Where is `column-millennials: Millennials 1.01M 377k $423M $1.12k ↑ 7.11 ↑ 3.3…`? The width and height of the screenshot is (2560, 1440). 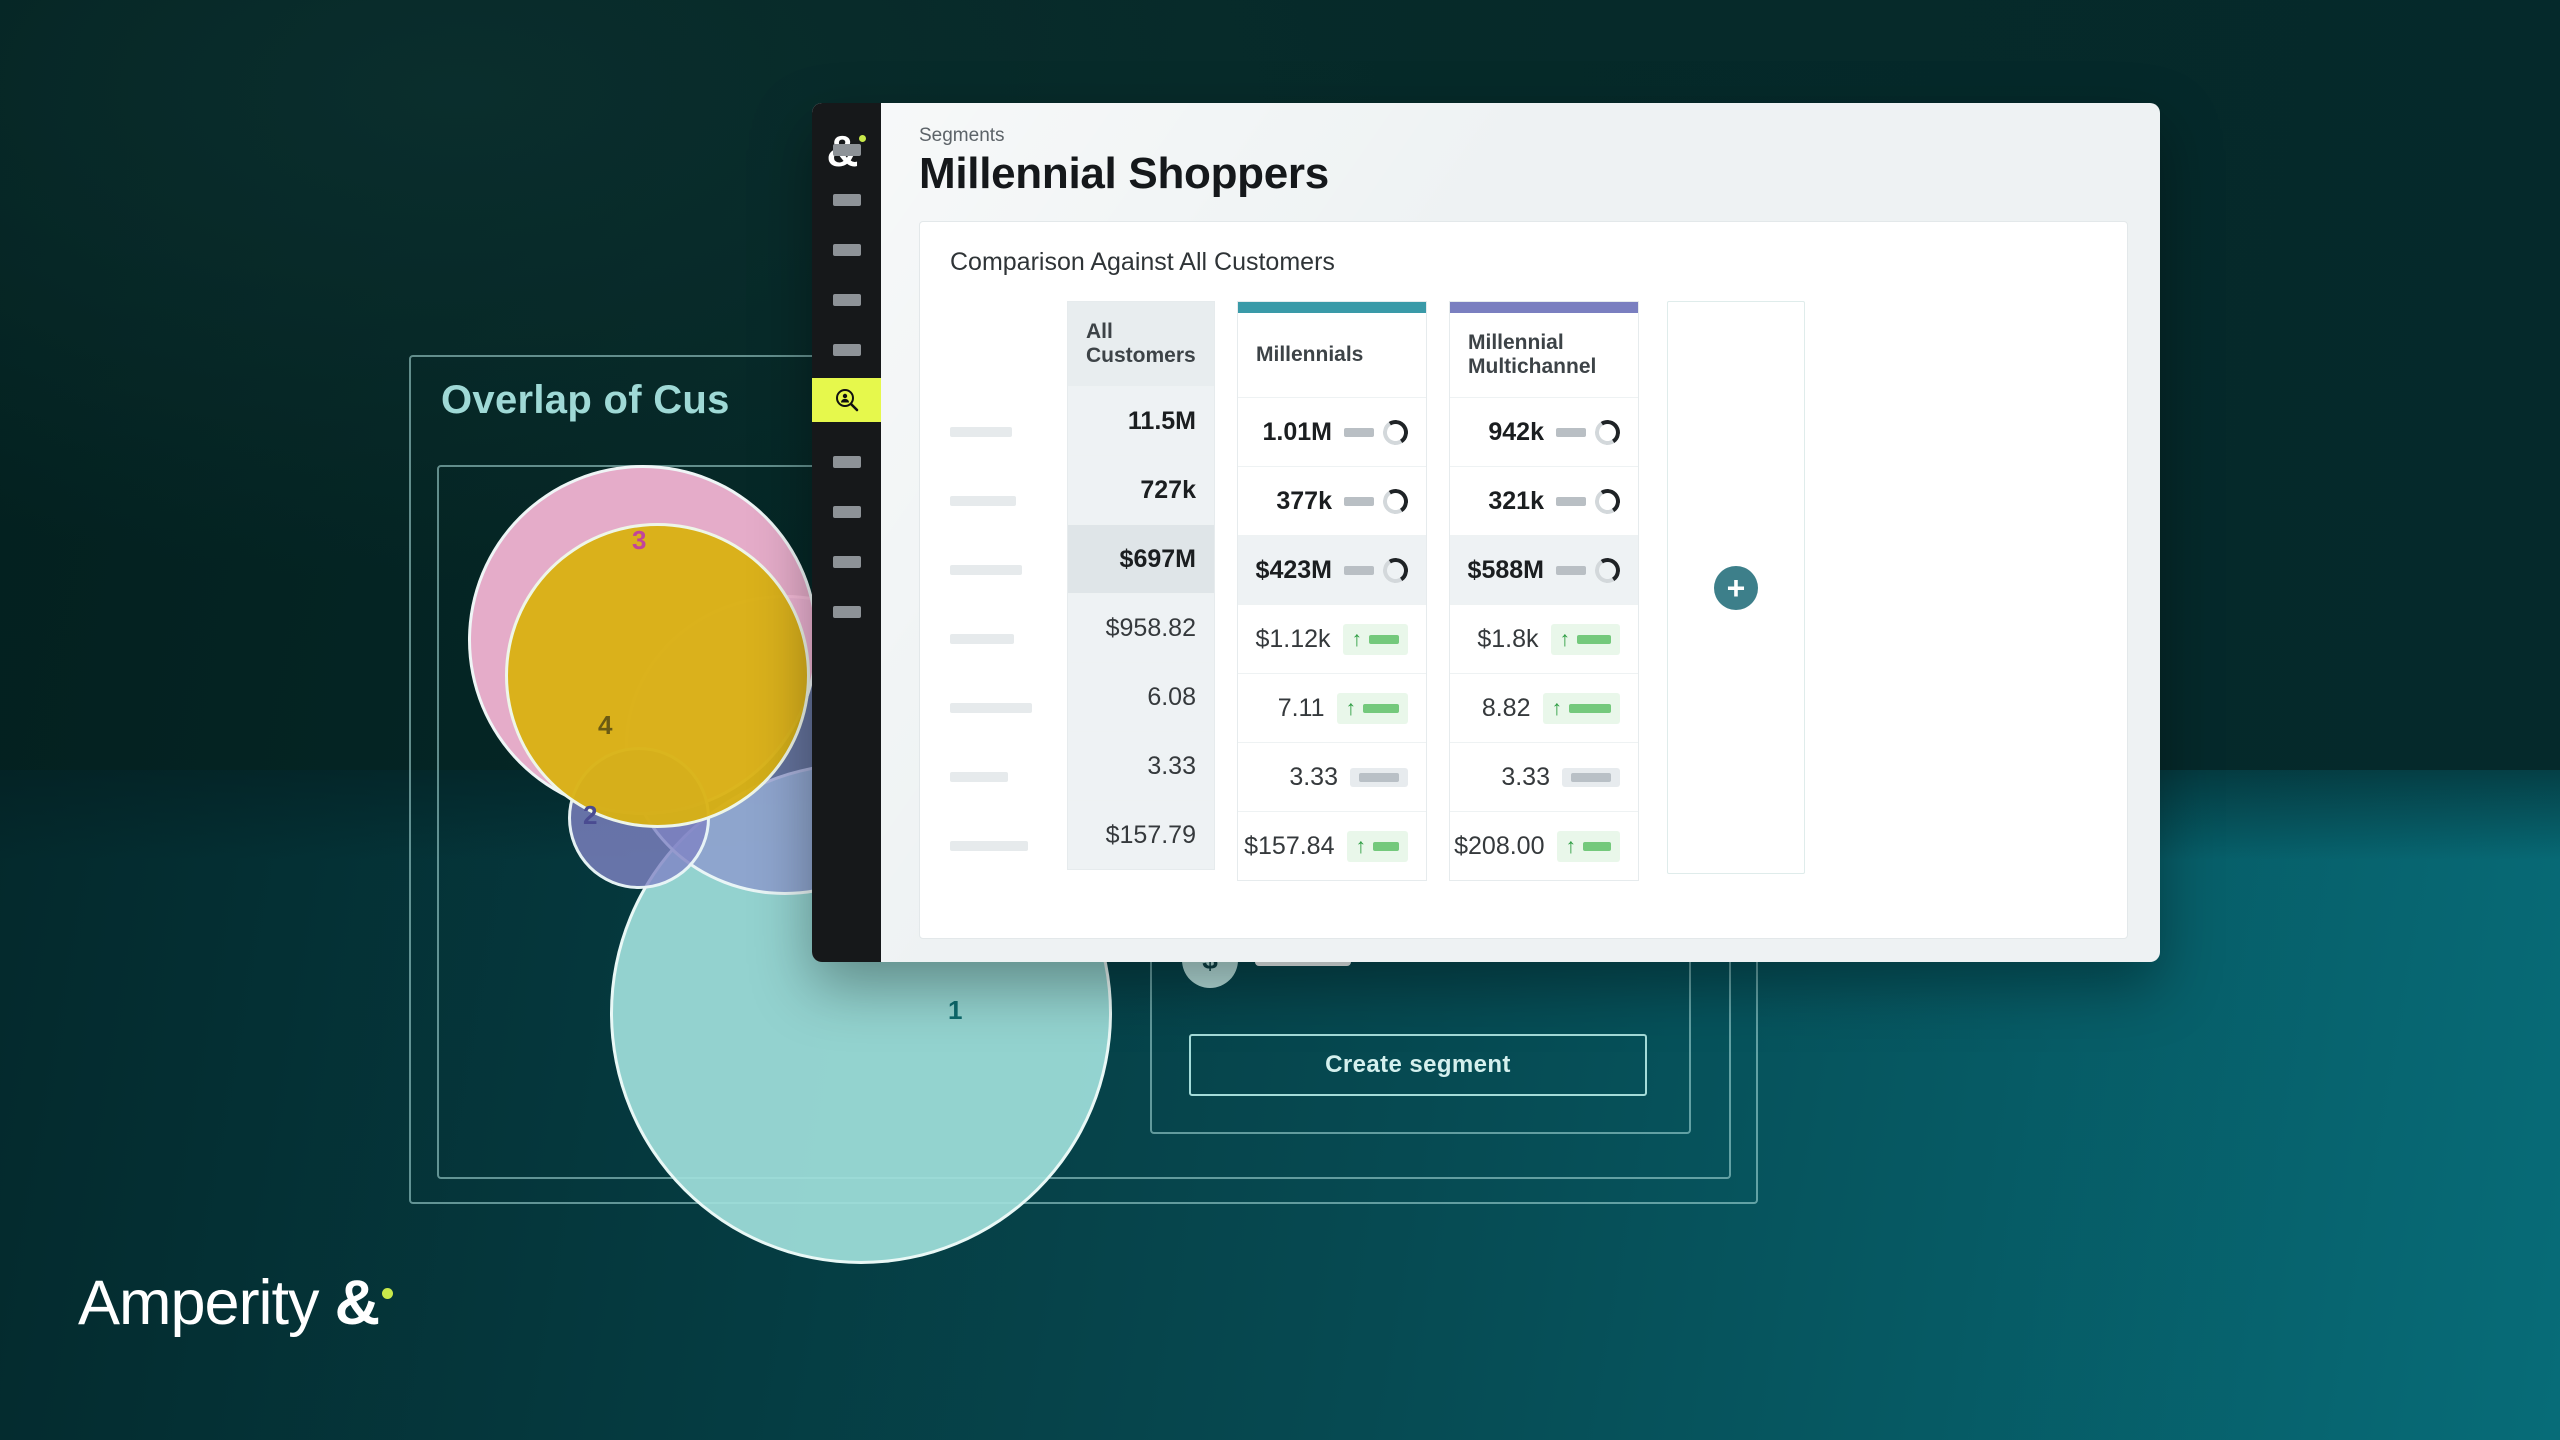 column-millennials: Millennials 1.01M 377k $423M $1.12k ↑ 7.11 ↑ 3.3… is located at coordinates (1332, 591).